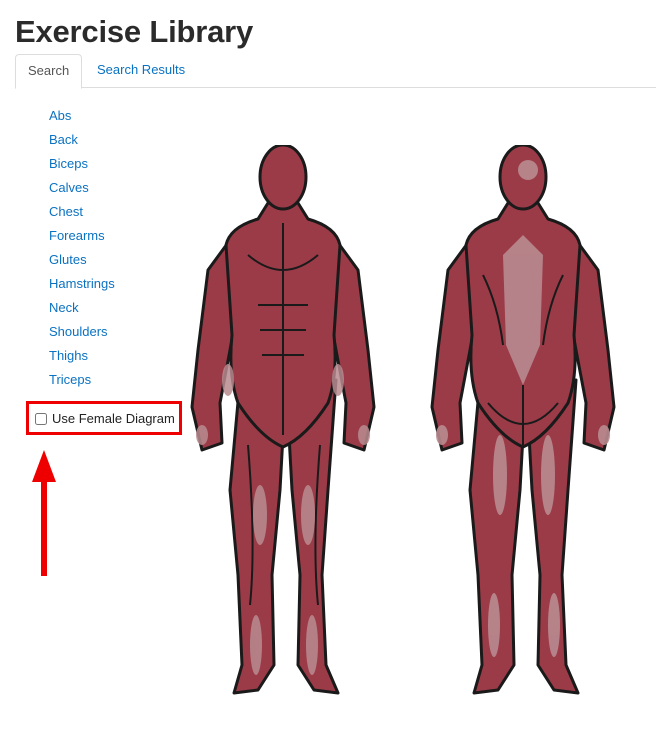  Describe the element at coordinates (335, 71) in the screenshot. I see `tab-bar: Search Search Results` at that location.